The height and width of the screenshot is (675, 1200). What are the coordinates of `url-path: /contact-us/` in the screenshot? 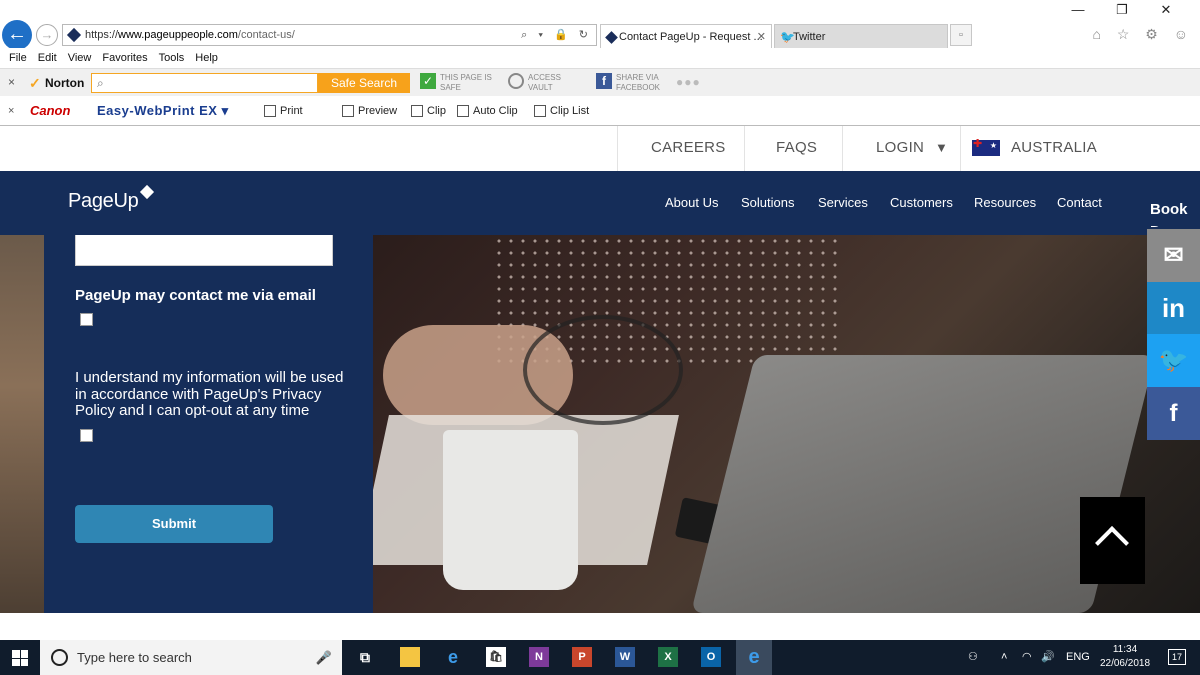 It's located at (266, 35).